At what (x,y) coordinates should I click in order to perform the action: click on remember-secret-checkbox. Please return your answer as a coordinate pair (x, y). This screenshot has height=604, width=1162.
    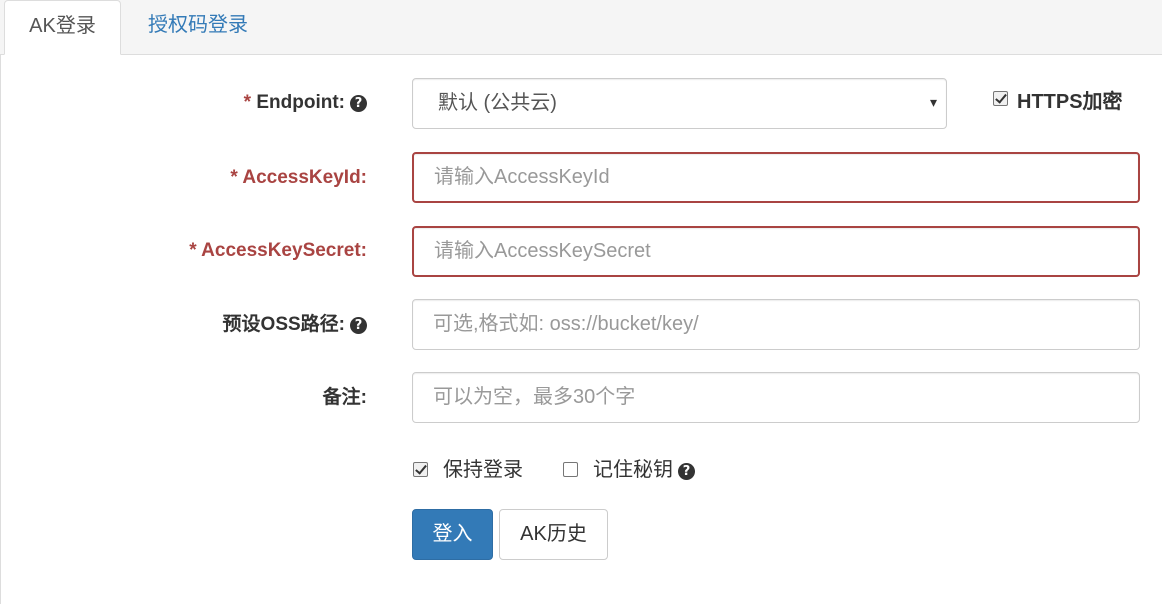
    Looking at the image, I should click on (570, 469).